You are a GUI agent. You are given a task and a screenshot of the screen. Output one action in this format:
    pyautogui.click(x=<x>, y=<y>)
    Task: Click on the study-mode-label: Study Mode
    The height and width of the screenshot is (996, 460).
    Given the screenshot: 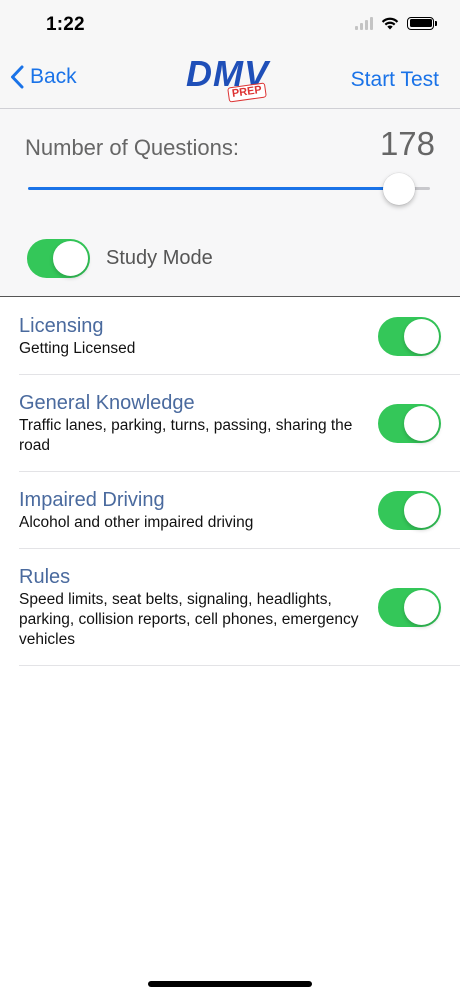 What is the action you would take?
    pyautogui.click(x=159, y=258)
    